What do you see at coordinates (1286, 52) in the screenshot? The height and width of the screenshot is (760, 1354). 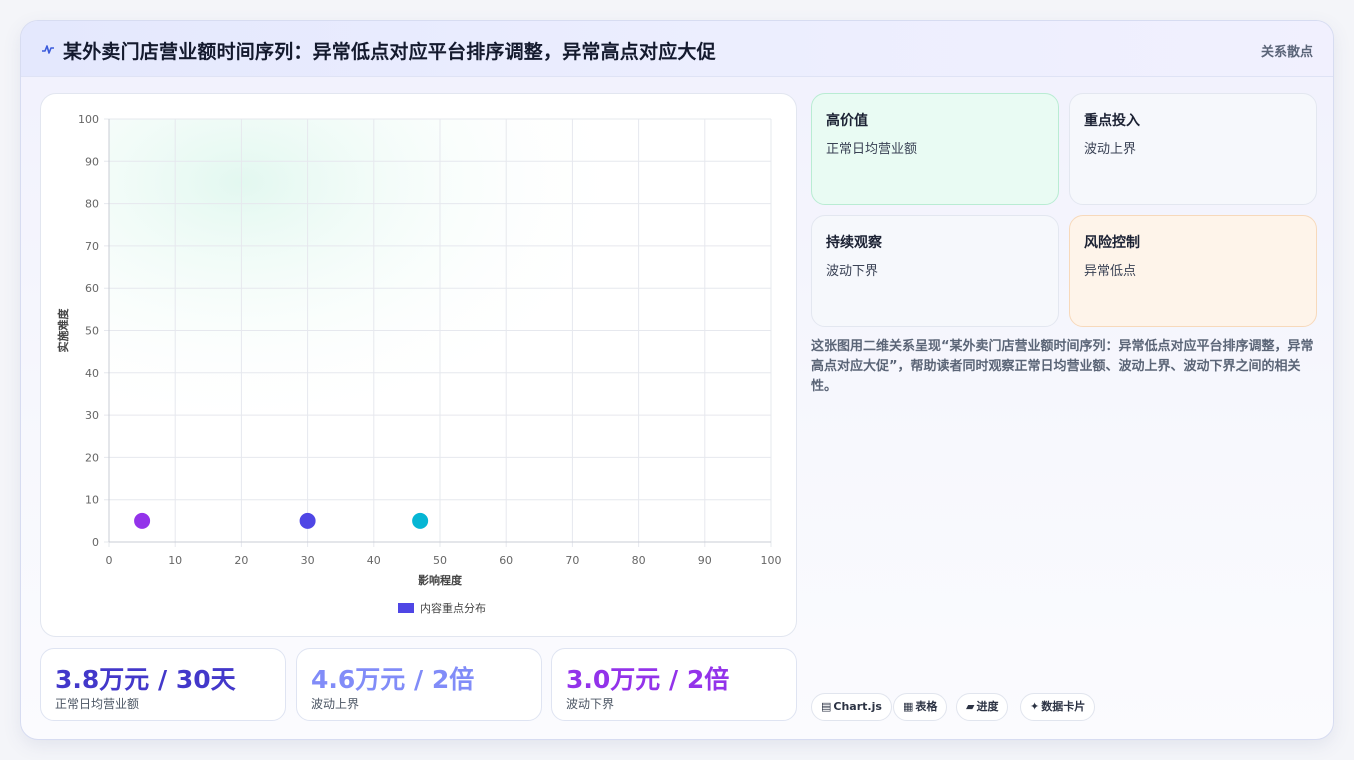 I see `chart-type-tag: 关系散点` at bounding box center [1286, 52].